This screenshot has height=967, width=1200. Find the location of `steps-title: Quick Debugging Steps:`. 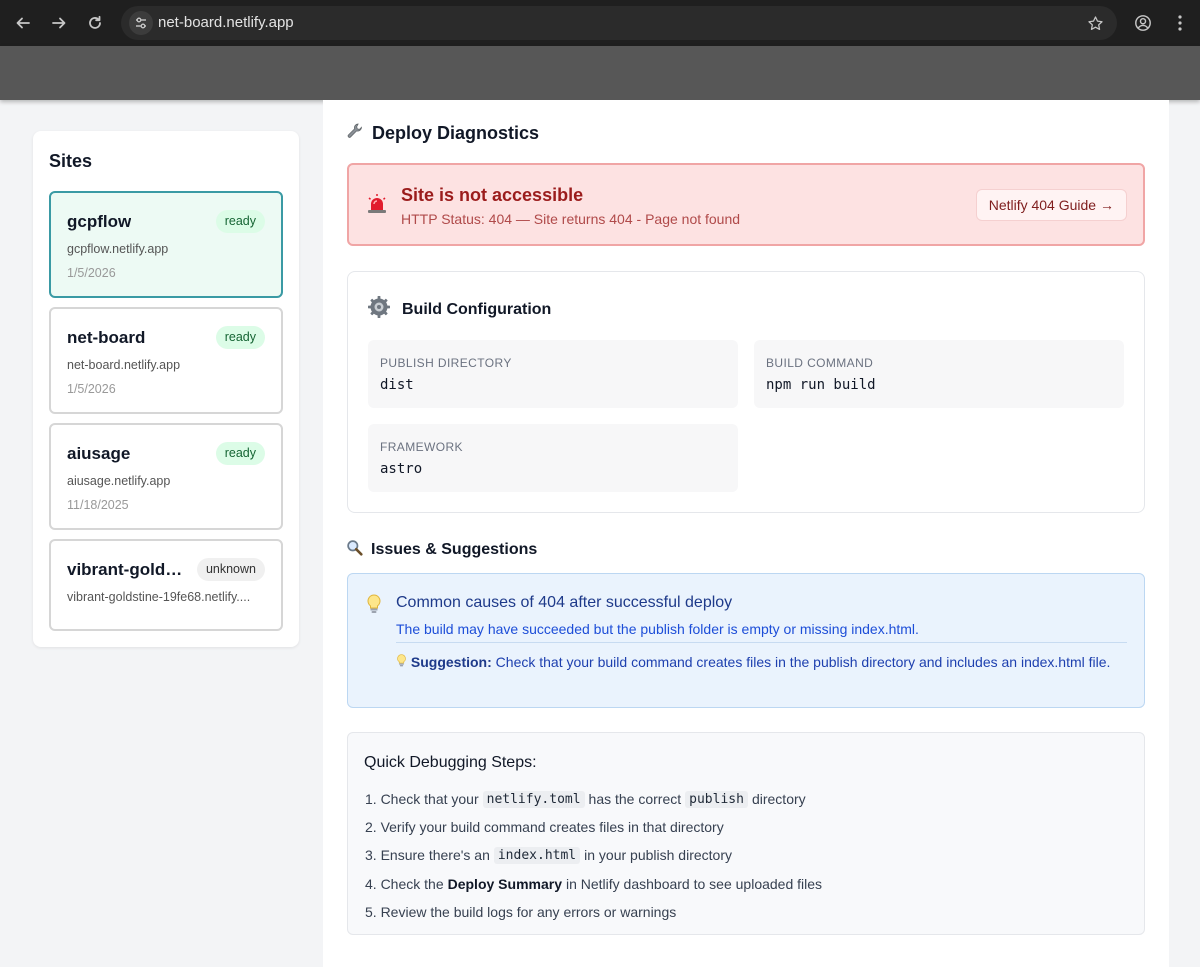

steps-title: Quick Debugging Steps: is located at coordinates (450, 762).